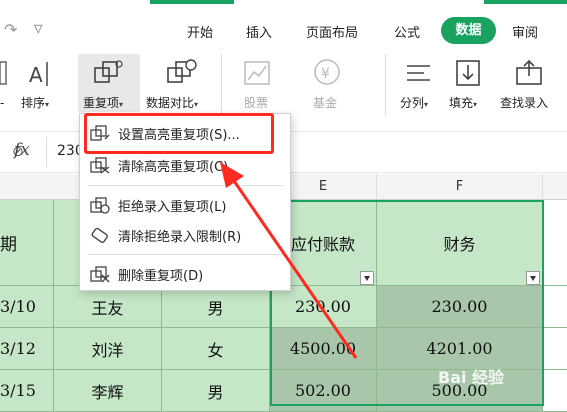  I want to click on menu-item-clear-highlight-duplicates: 清除高亮重复项(C), so click(185, 165).